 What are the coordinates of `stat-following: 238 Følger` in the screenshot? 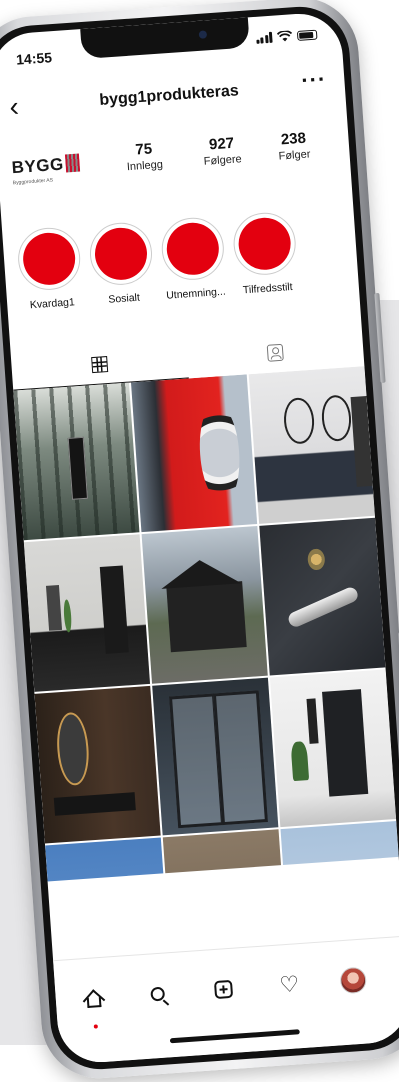 It's located at (294, 146).